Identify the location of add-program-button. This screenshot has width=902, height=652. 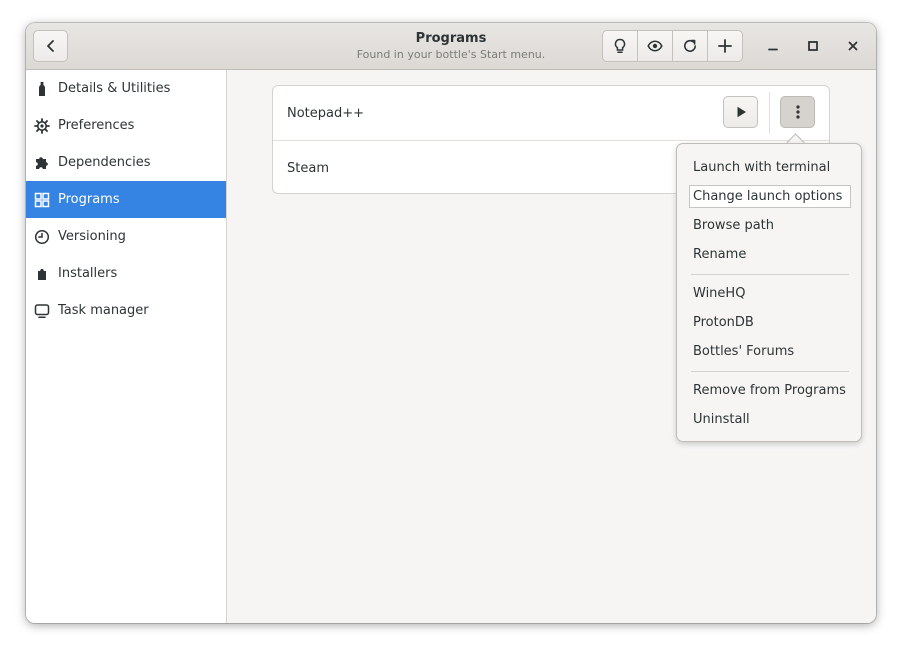
(725, 46).